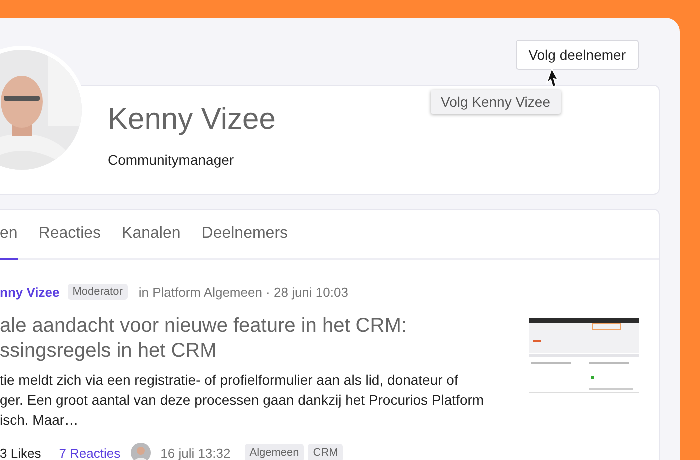  Describe the element at coordinates (70, 235) in the screenshot. I see `tab: Reacties` at that location.